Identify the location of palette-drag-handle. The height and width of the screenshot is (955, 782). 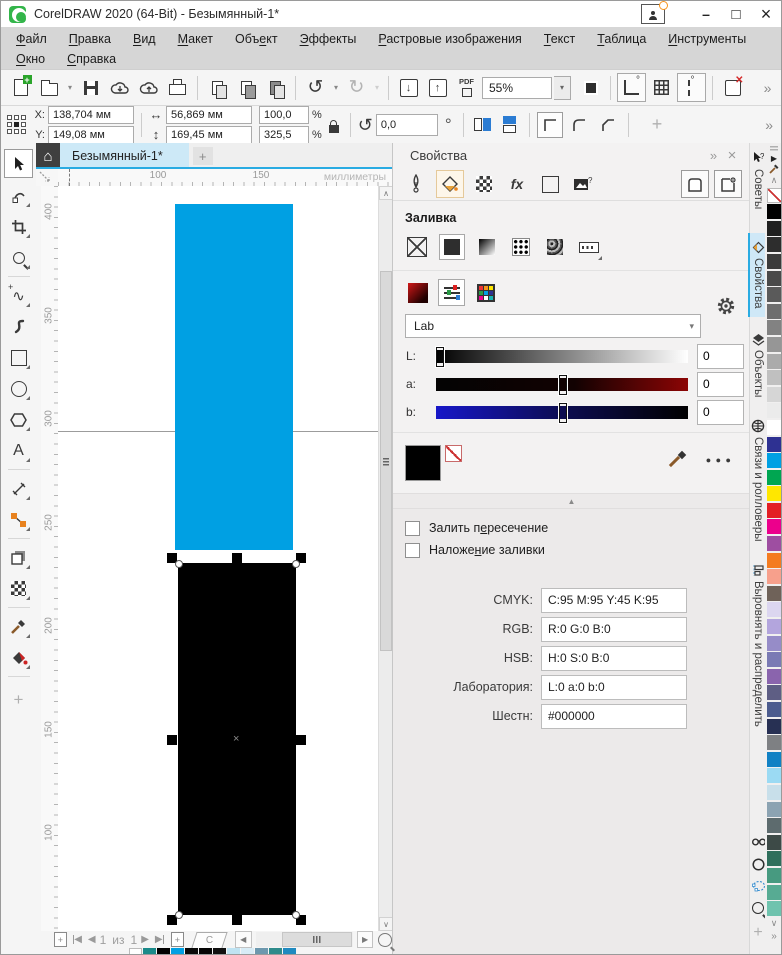
(774, 149).